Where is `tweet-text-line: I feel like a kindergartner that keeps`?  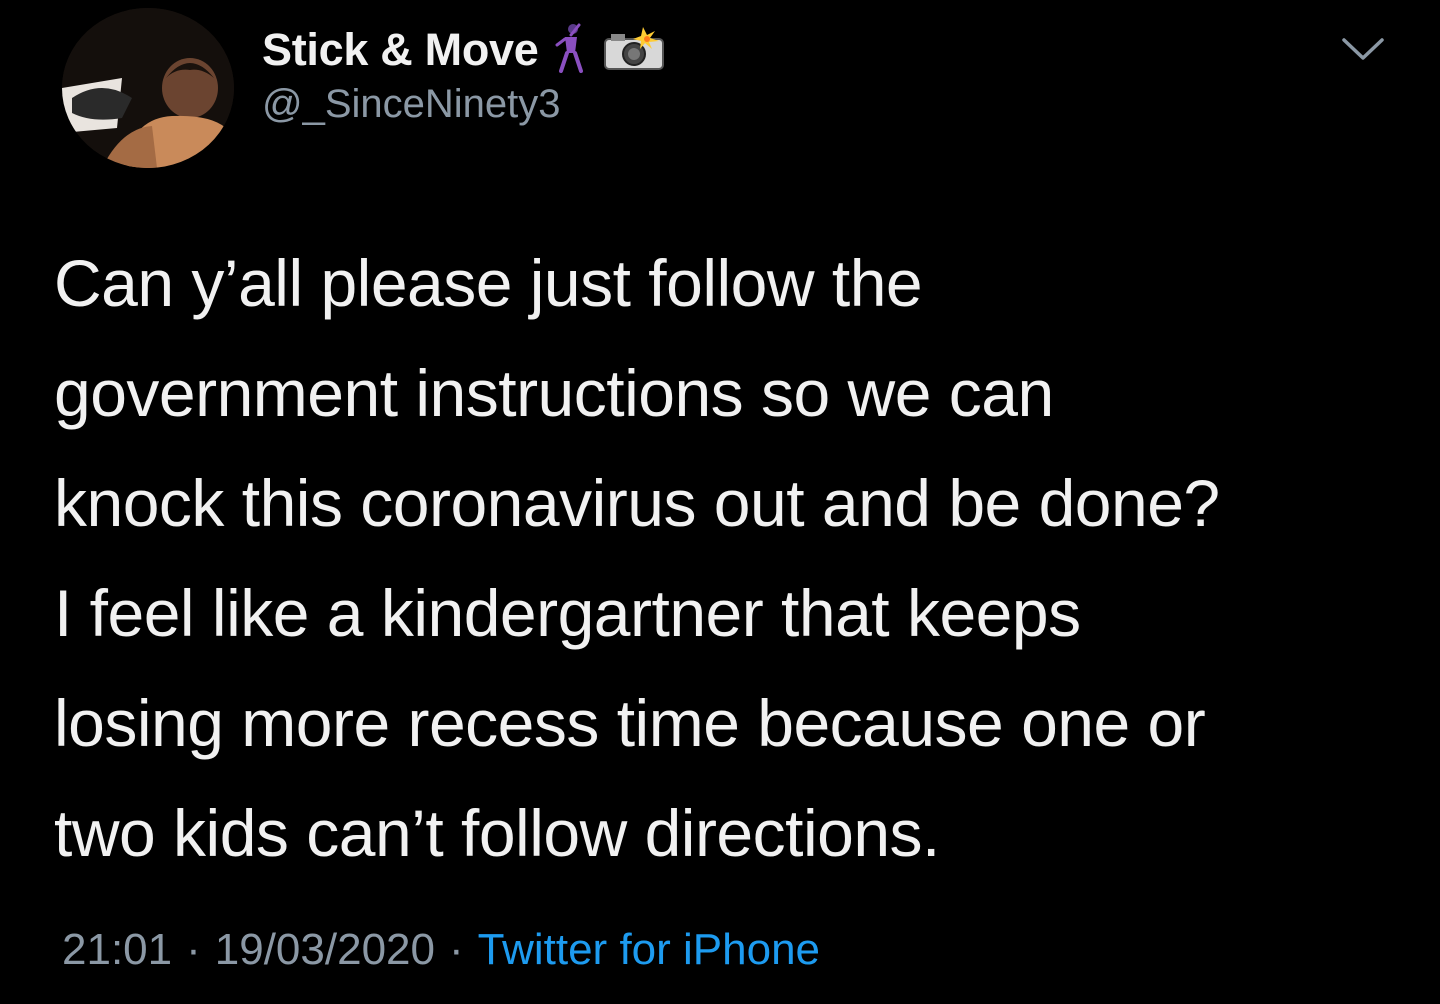
tweet-text-line: I feel like a kindergartner that keeps is located at coordinates (567, 613).